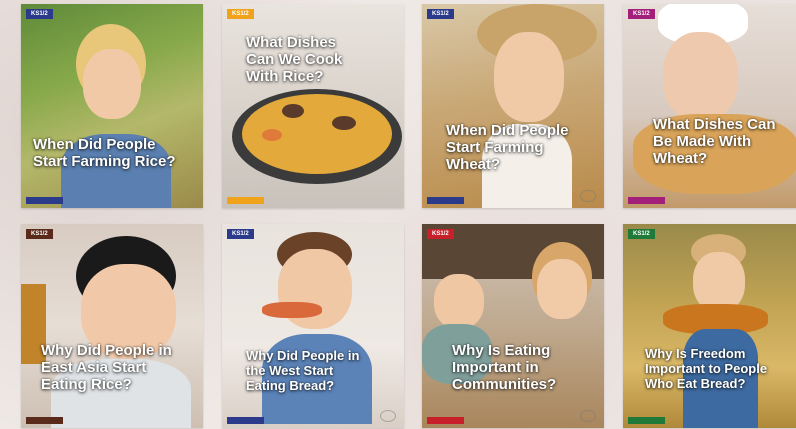 The image size is (796, 429). What do you see at coordinates (294, 59) in the screenshot?
I see `card-title: What Dishes Can We Cook With Rice?` at bounding box center [294, 59].